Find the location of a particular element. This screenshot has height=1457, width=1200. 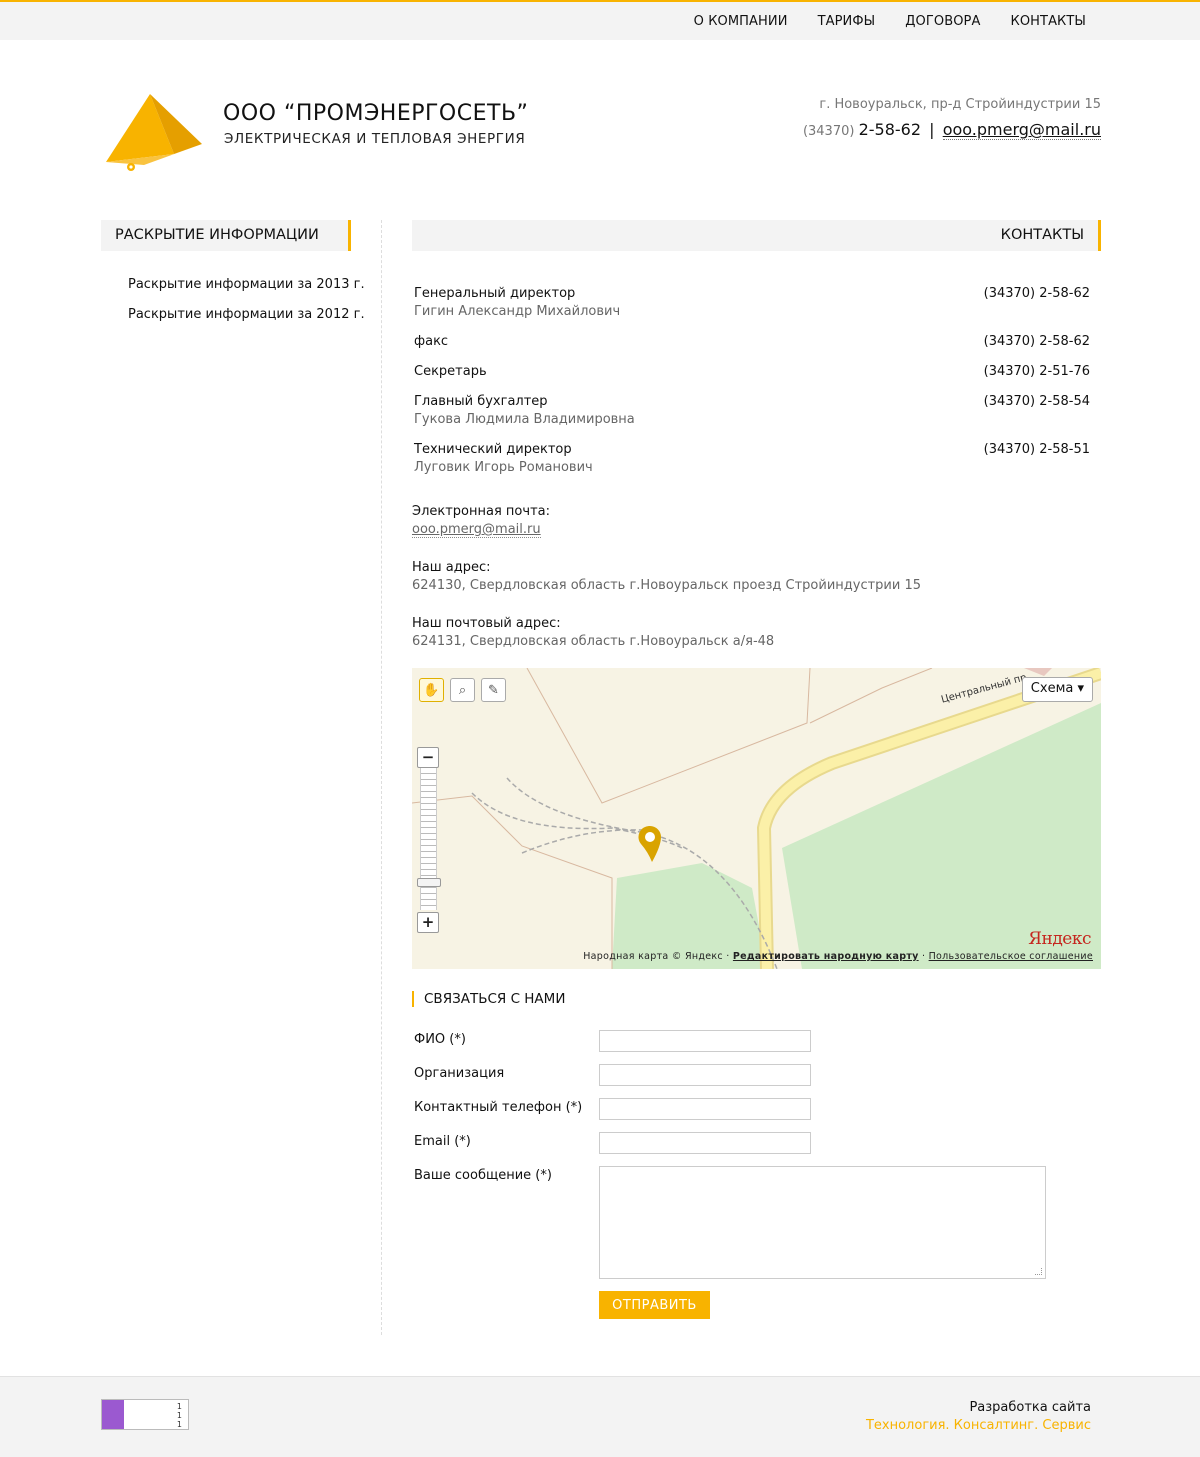

map-type-select: Схема ▾ is located at coordinates (1057, 689).